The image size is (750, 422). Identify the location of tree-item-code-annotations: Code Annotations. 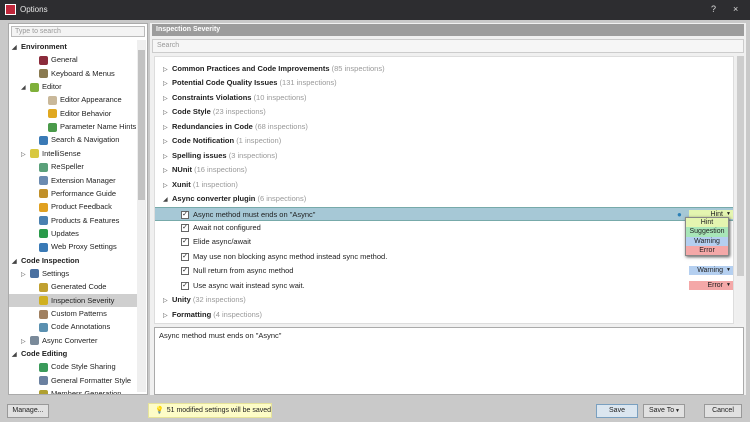
(73, 326).